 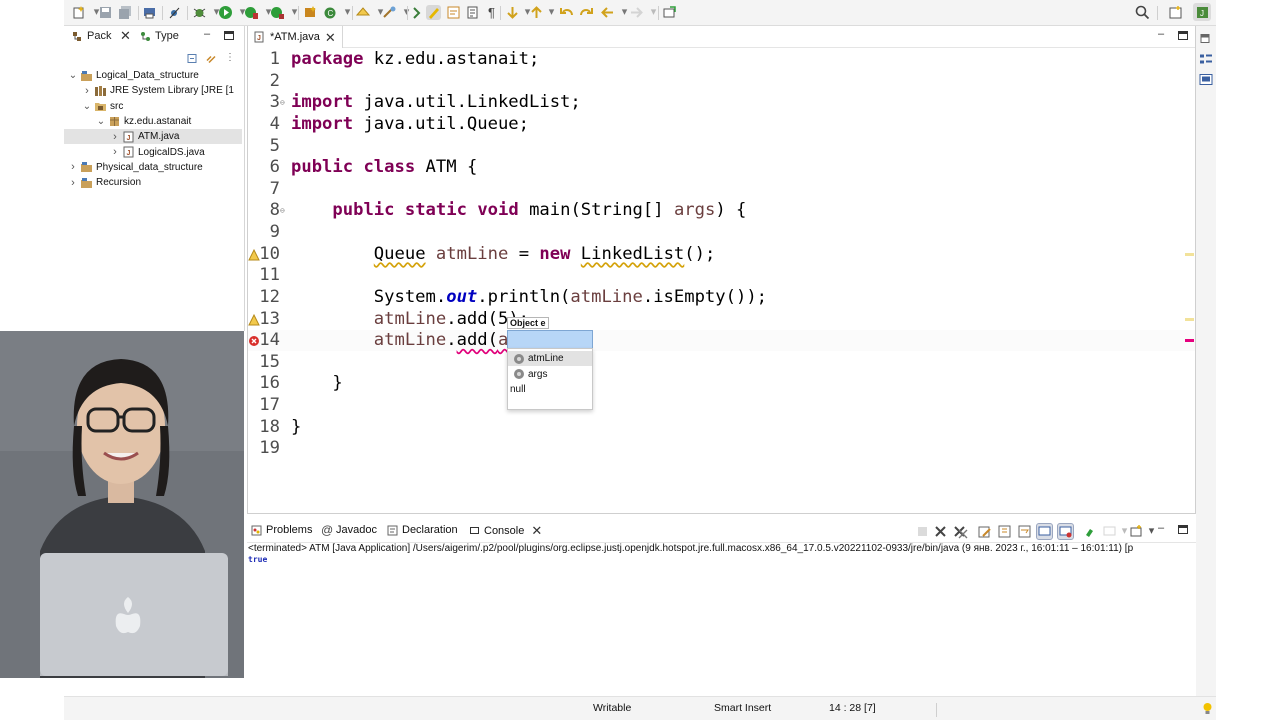 I want to click on code-line: 9, so click(x=718, y=232).